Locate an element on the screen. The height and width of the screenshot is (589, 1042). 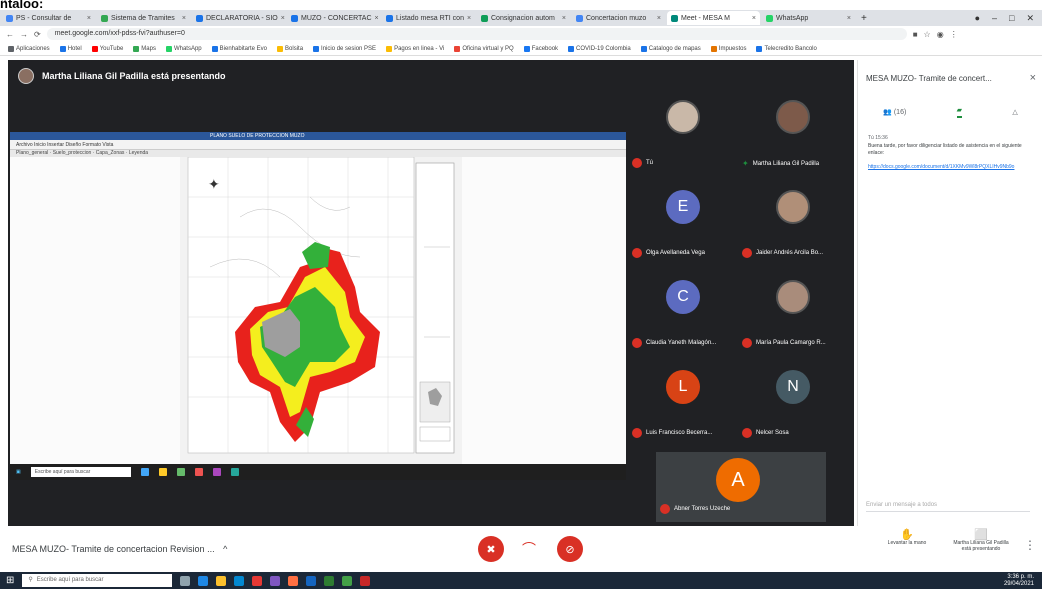
bookmark-item: Maps is located at coordinates (144, 48).